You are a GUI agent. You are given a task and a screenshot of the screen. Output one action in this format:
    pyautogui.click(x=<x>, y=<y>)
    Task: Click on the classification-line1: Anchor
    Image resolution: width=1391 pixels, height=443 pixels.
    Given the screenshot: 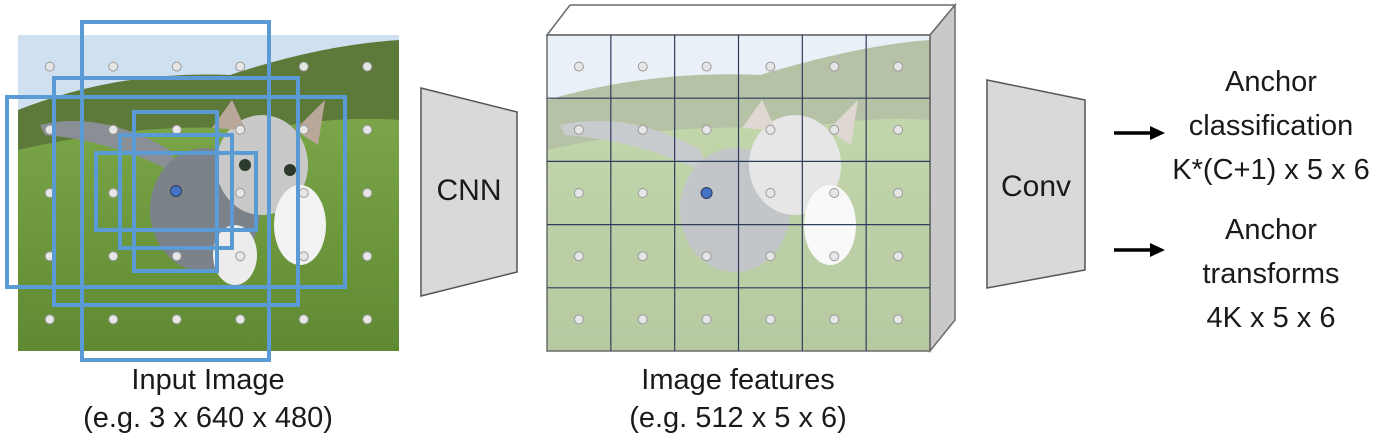 What is the action you would take?
    pyautogui.click(x=1271, y=82)
    